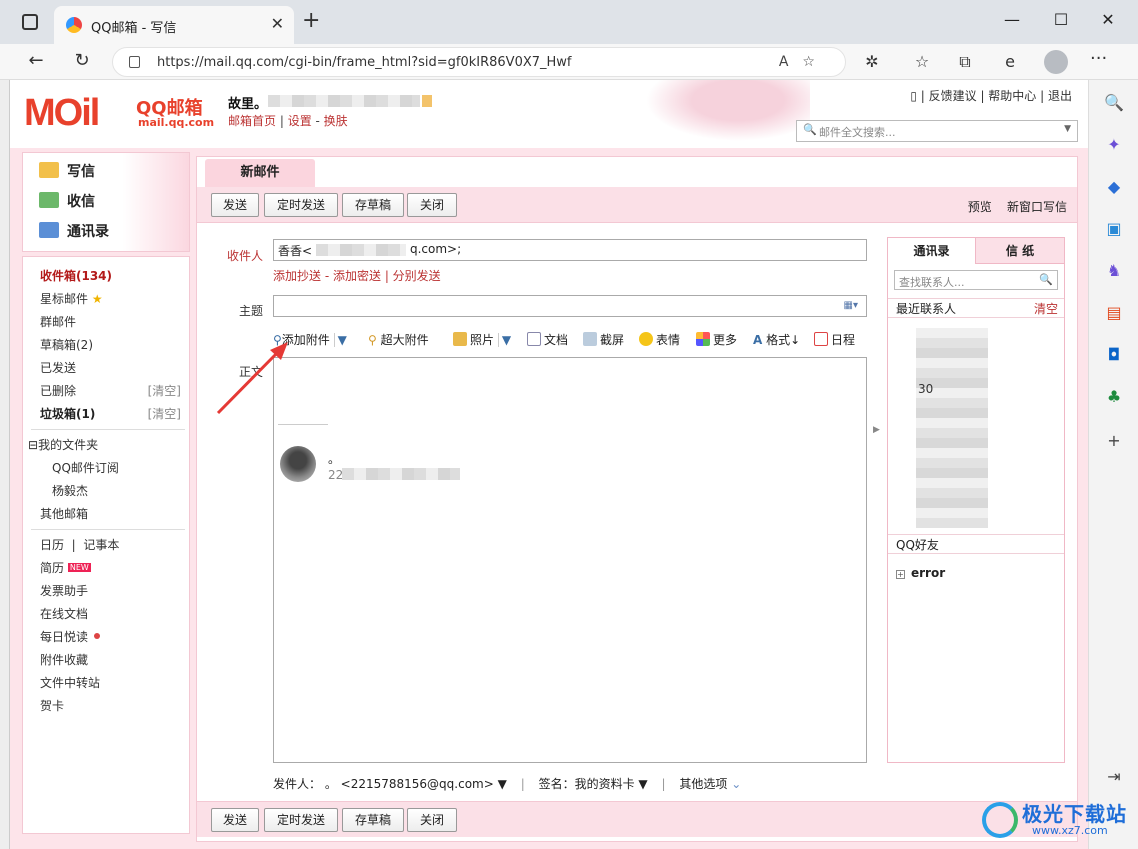 Image resolution: width=1138 pixels, height=849 pixels. I want to click on contact-search-input: 查找联系人... 🔍, so click(976, 280).